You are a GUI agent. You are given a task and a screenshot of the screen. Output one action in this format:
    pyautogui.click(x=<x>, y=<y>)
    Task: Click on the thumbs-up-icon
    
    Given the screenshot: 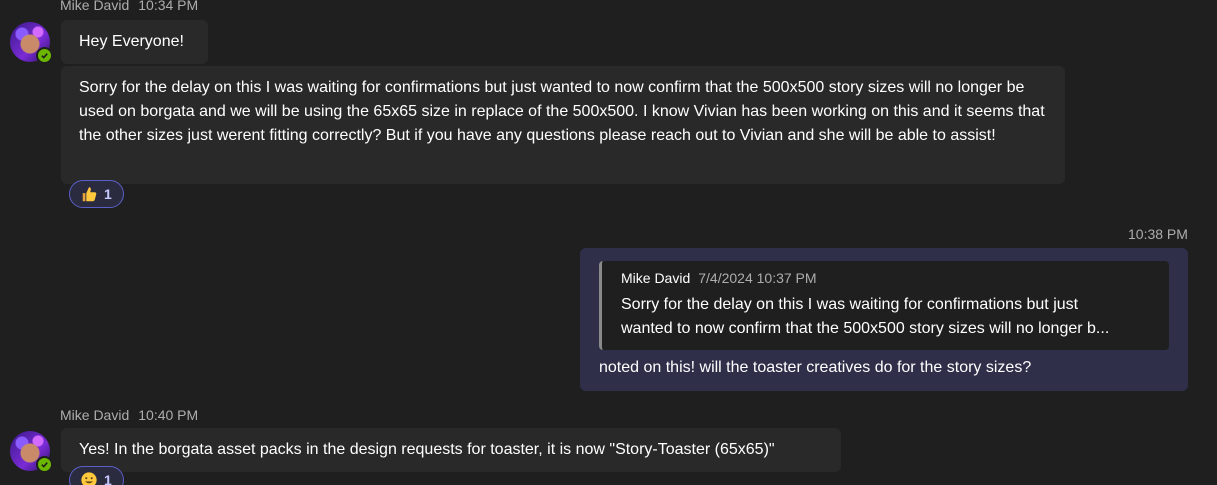 What is the action you would take?
    pyautogui.click(x=89, y=194)
    